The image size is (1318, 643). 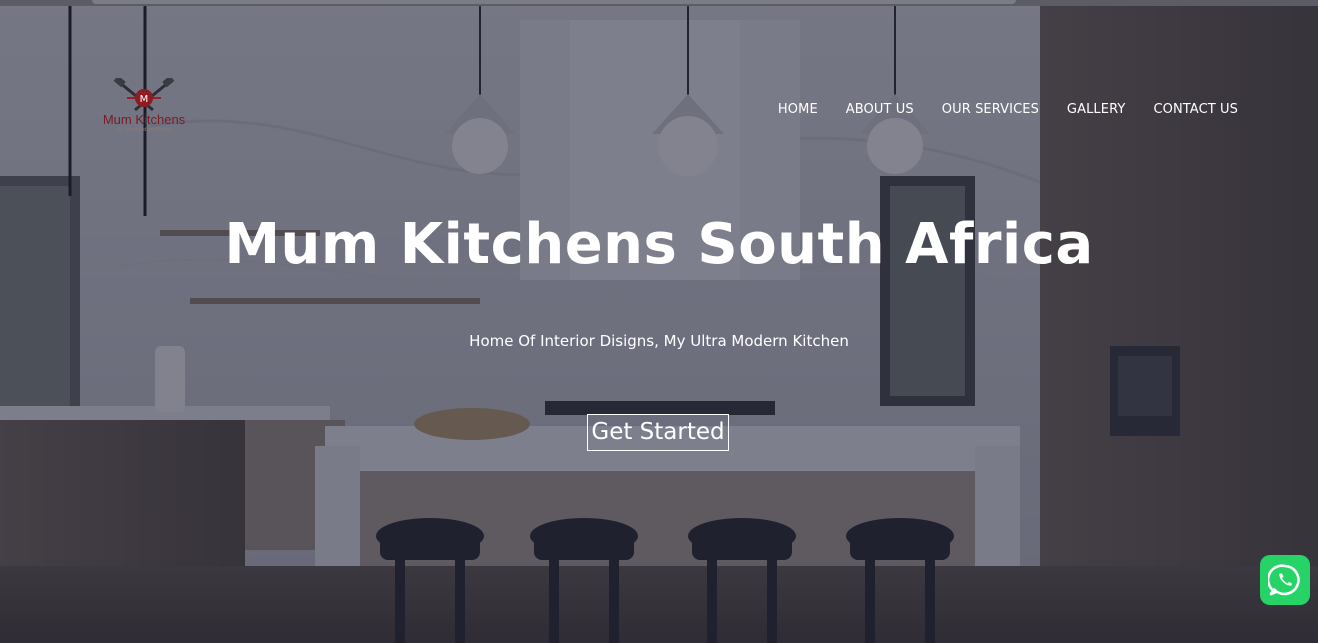 I want to click on brand-name: Mum Kitchens, so click(x=144, y=119).